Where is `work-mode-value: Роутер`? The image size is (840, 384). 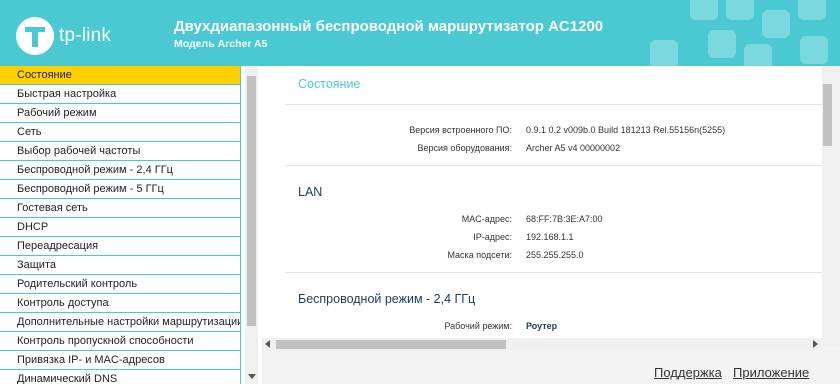
work-mode-value: Роутер is located at coordinates (542, 326).